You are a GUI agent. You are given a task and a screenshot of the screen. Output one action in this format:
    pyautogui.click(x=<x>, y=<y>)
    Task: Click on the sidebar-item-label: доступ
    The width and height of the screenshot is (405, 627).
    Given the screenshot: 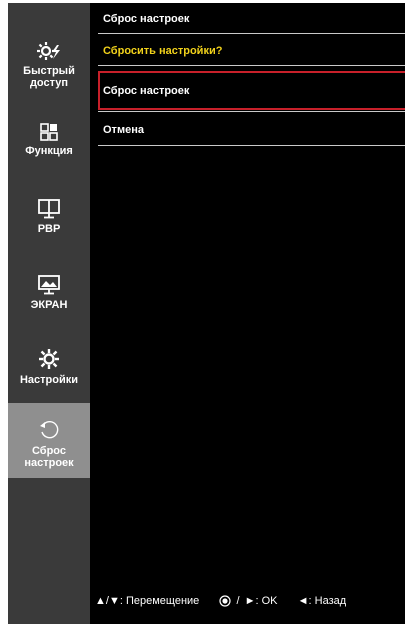 What is the action you would take?
    pyautogui.click(x=49, y=83)
    